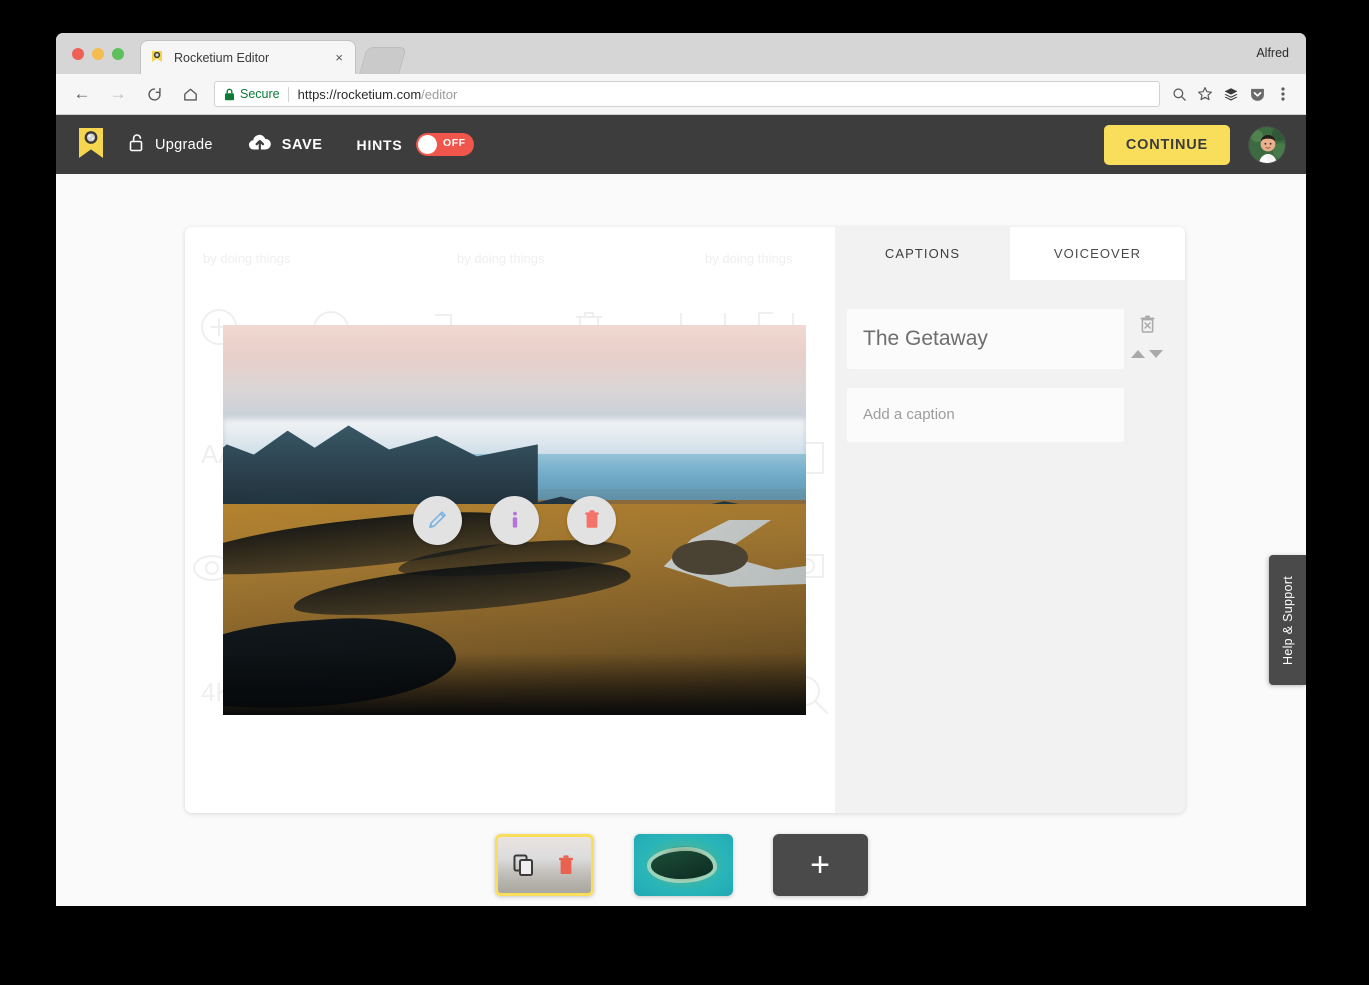  What do you see at coordinates (288, 94) in the screenshot?
I see `url-divider` at bounding box center [288, 94].